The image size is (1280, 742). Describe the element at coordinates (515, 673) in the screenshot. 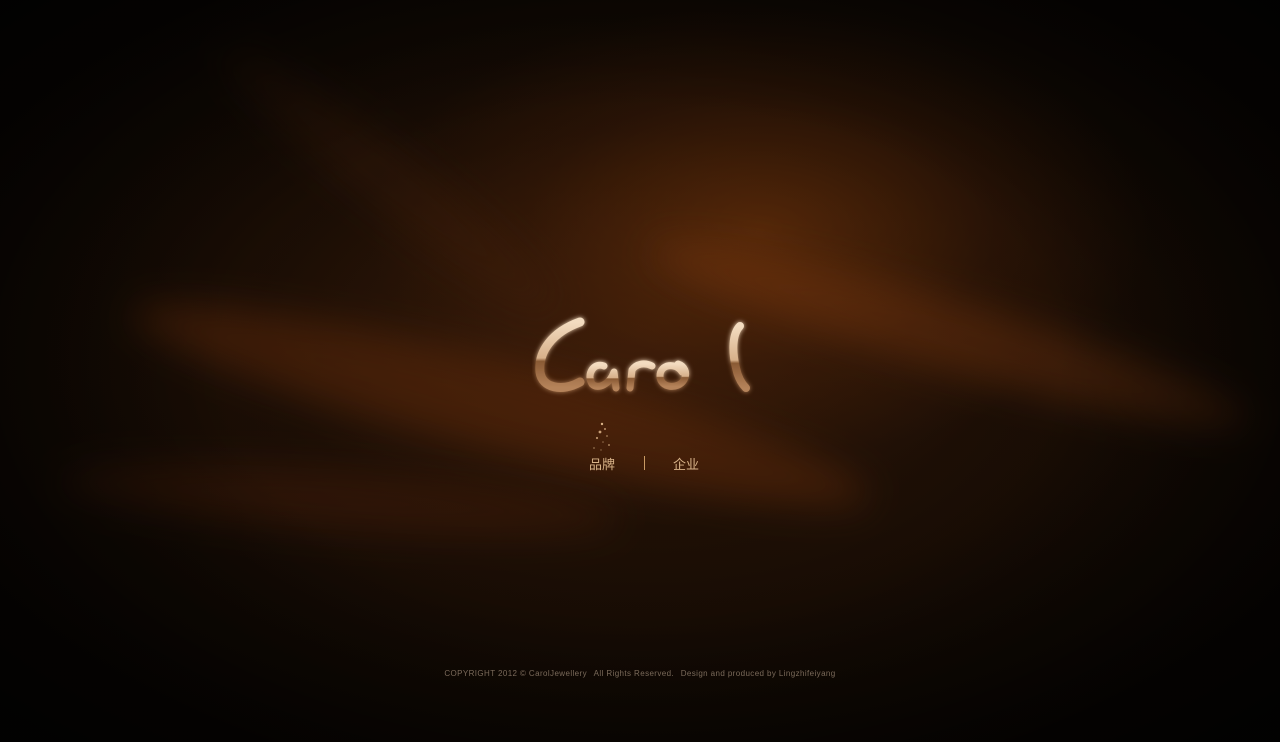

I see `footer-copyright: COPYRIGHT 2012 © CarolJewellery` at that location.